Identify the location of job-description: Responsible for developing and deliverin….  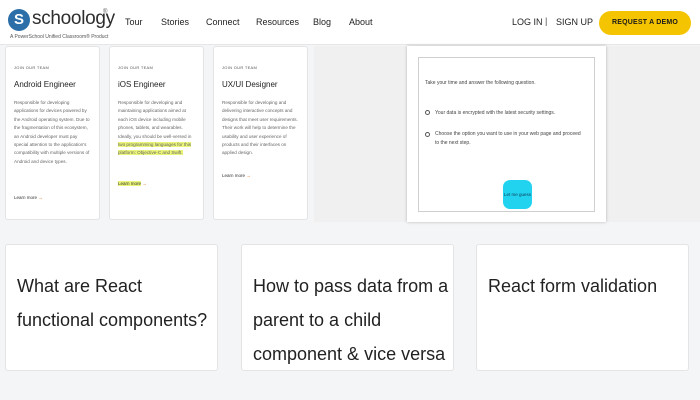
(260, 128).